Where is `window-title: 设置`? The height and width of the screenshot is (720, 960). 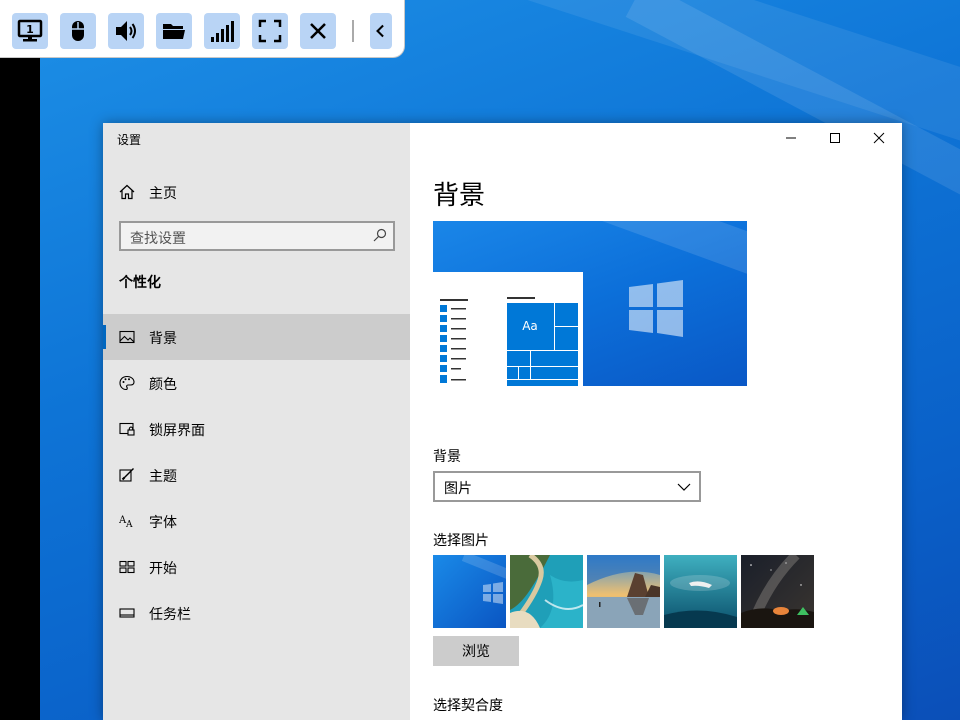 window-title: 设置 is located at coordinates (129, 140).